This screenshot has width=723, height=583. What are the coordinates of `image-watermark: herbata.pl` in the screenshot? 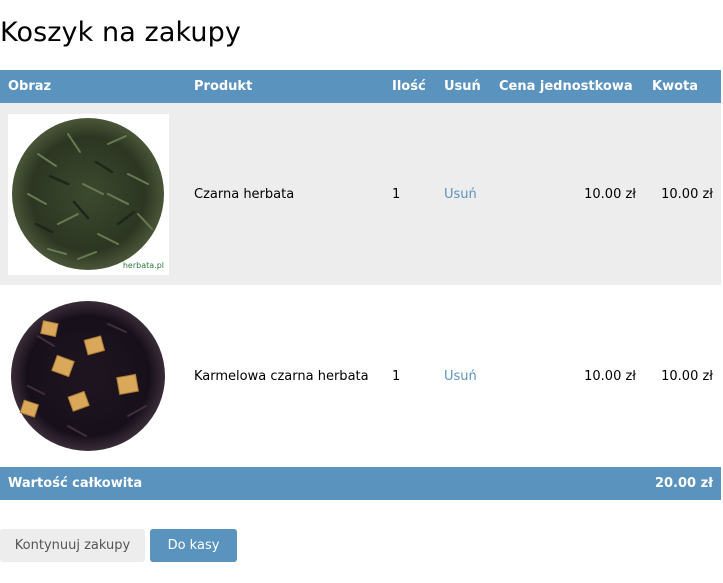 It's located at (143, 265).